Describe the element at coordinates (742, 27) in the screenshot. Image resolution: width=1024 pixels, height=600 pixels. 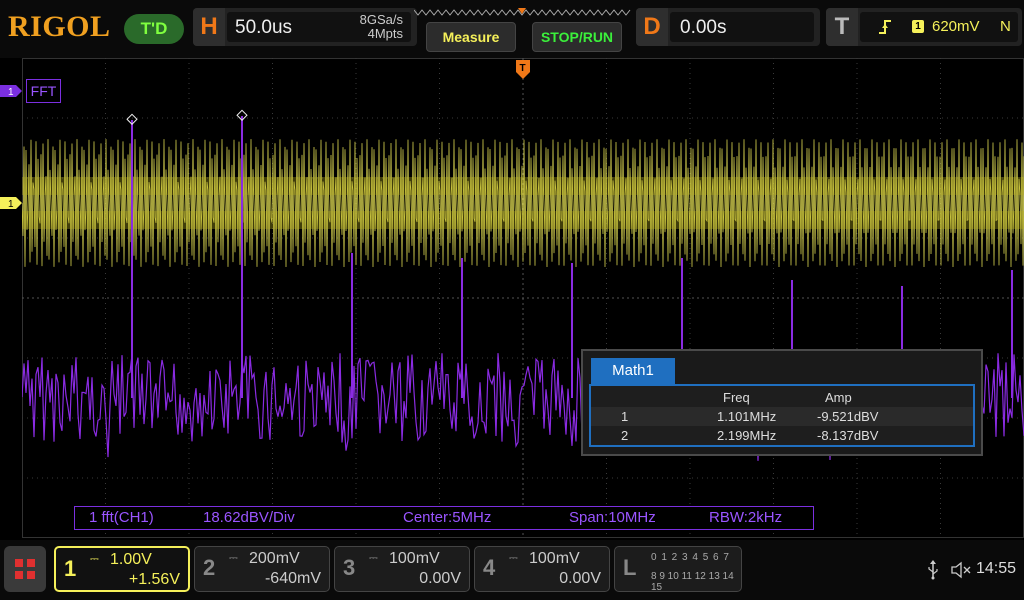
I see `delay-readout: 0.00s` at that location.